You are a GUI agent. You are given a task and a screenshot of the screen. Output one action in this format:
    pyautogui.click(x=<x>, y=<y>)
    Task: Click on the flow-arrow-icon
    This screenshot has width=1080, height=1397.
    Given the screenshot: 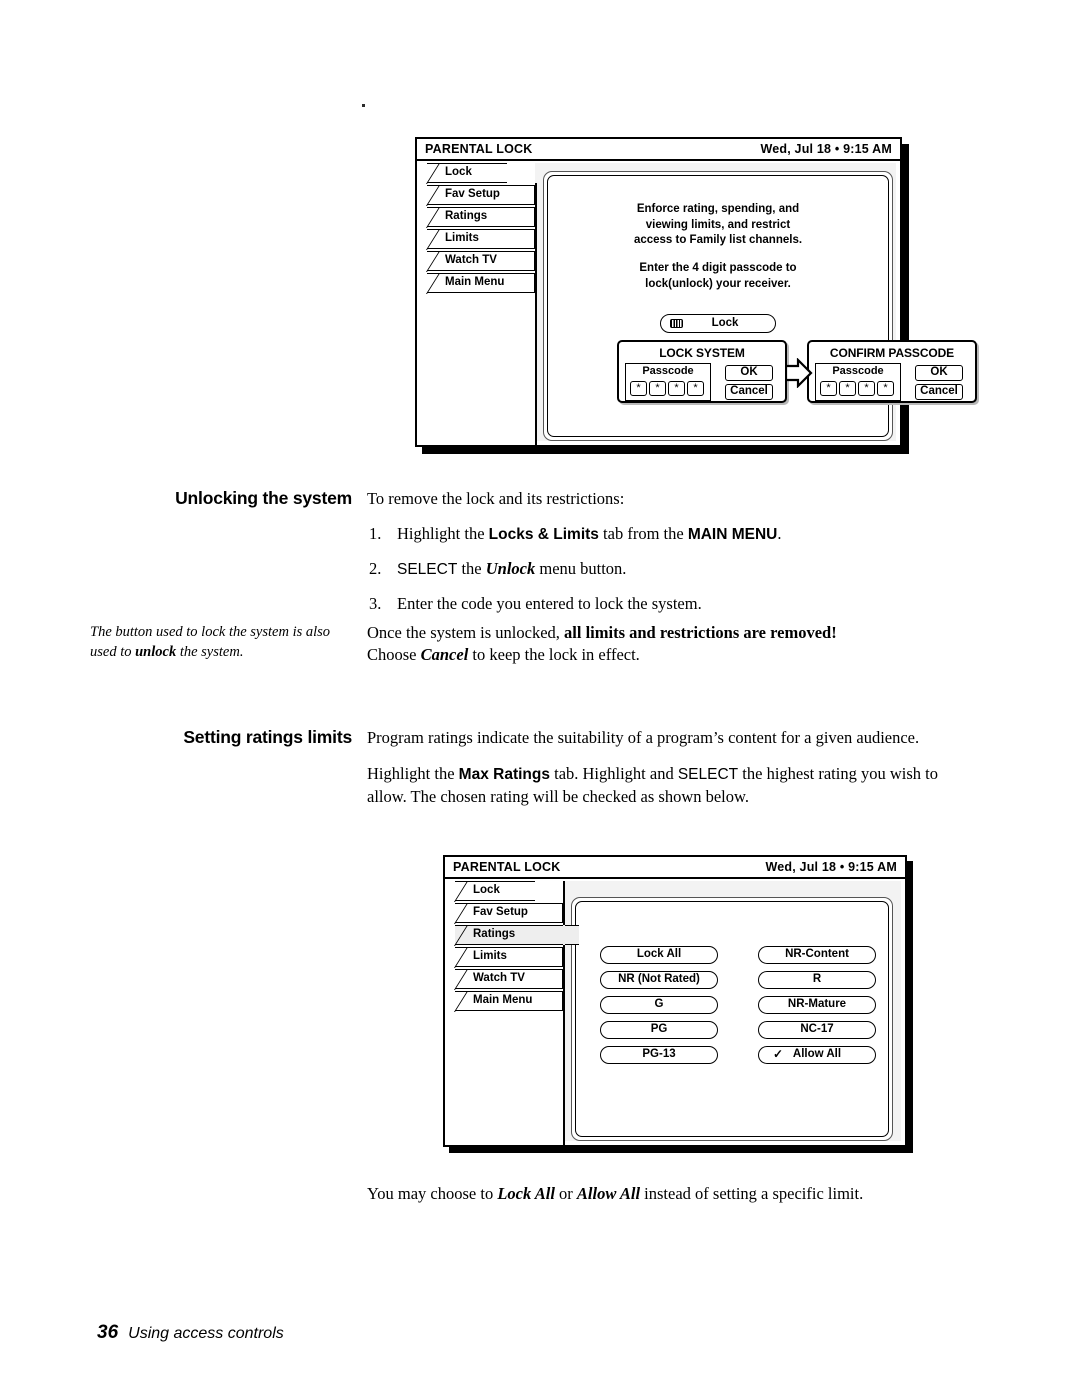 What is the action you would take?
    pyautogui.click(x=799, y=373)
    